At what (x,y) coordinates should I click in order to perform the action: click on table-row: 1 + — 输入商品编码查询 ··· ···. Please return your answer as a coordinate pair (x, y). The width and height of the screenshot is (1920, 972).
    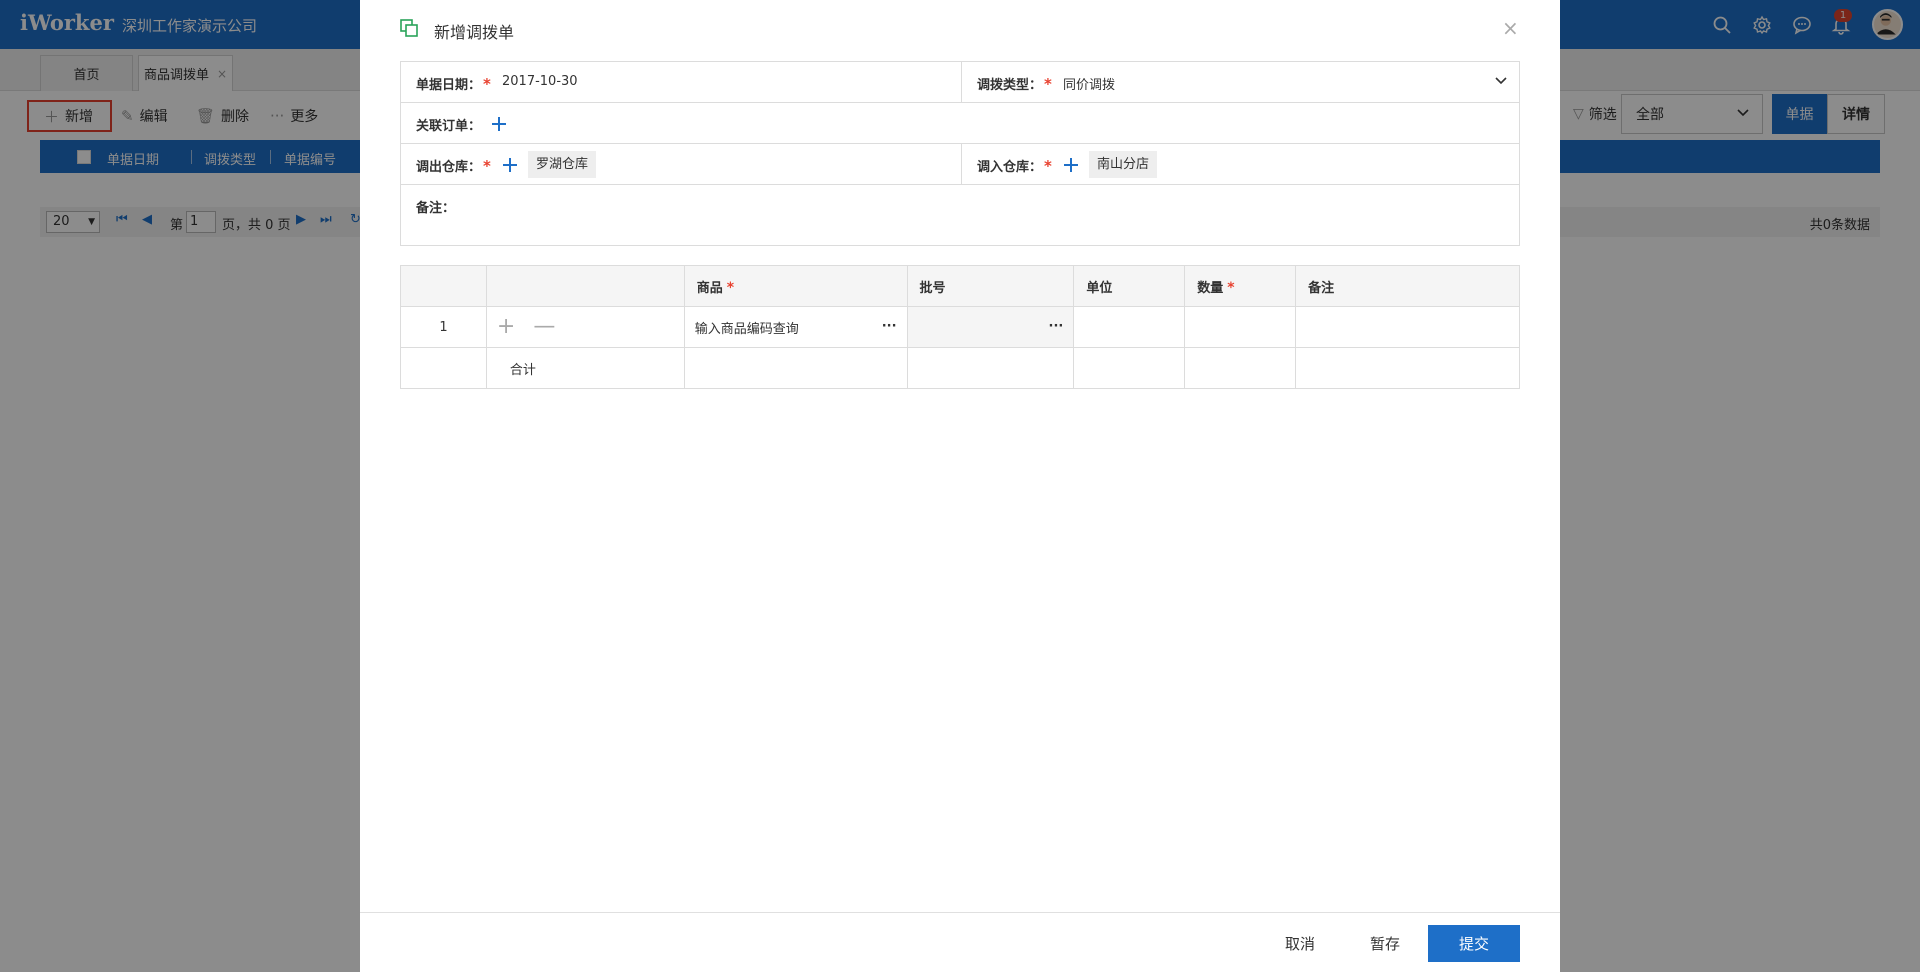
    Looking at the image, I should click on (960, 327).